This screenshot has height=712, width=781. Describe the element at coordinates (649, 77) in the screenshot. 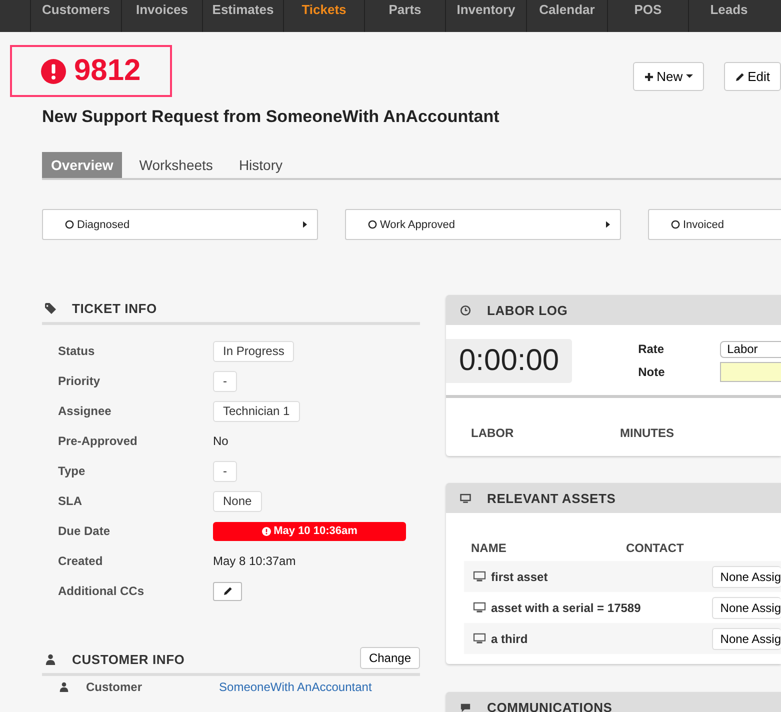

I see `plus-icon` at that location.